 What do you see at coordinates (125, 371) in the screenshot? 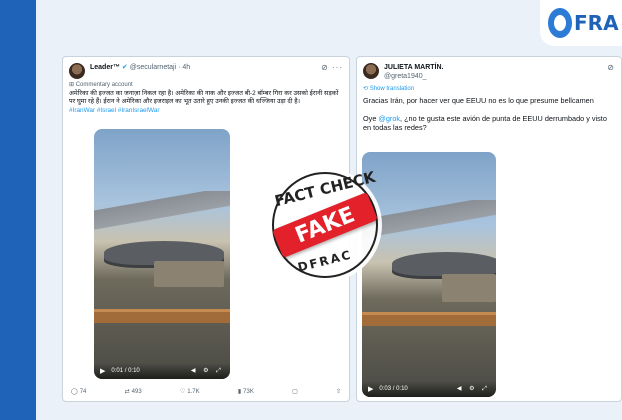
I see `video-time: 0:01 / 0:10` at bounding box center [125, 371].